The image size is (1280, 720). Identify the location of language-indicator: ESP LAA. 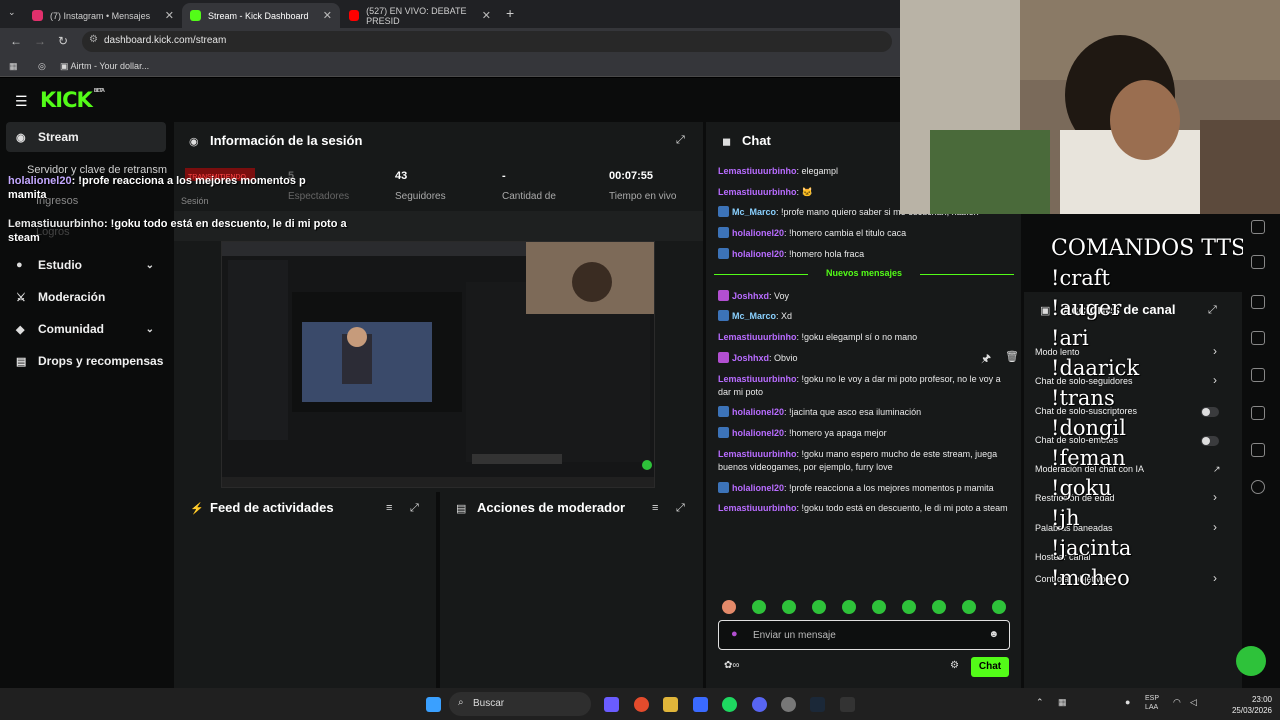
(1152, 703).